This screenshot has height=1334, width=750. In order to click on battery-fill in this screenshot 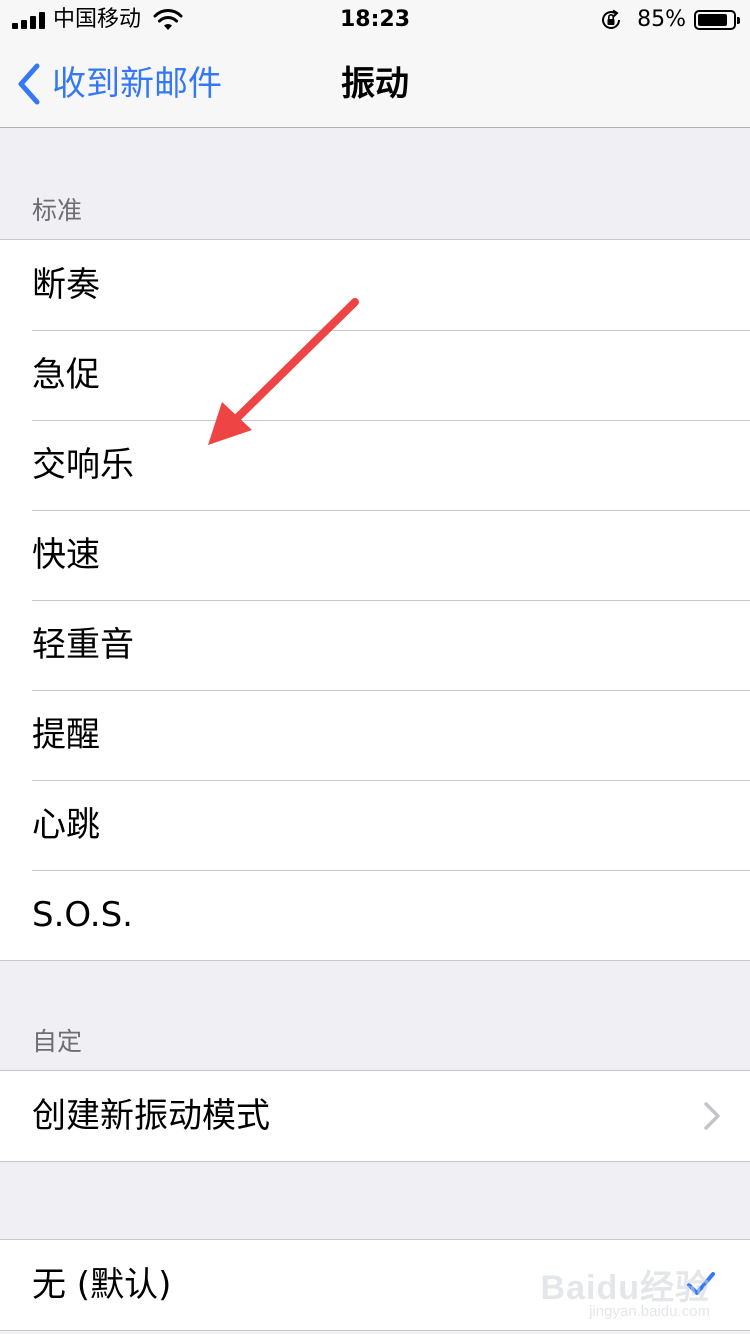, I will do `click(712, 20)`.